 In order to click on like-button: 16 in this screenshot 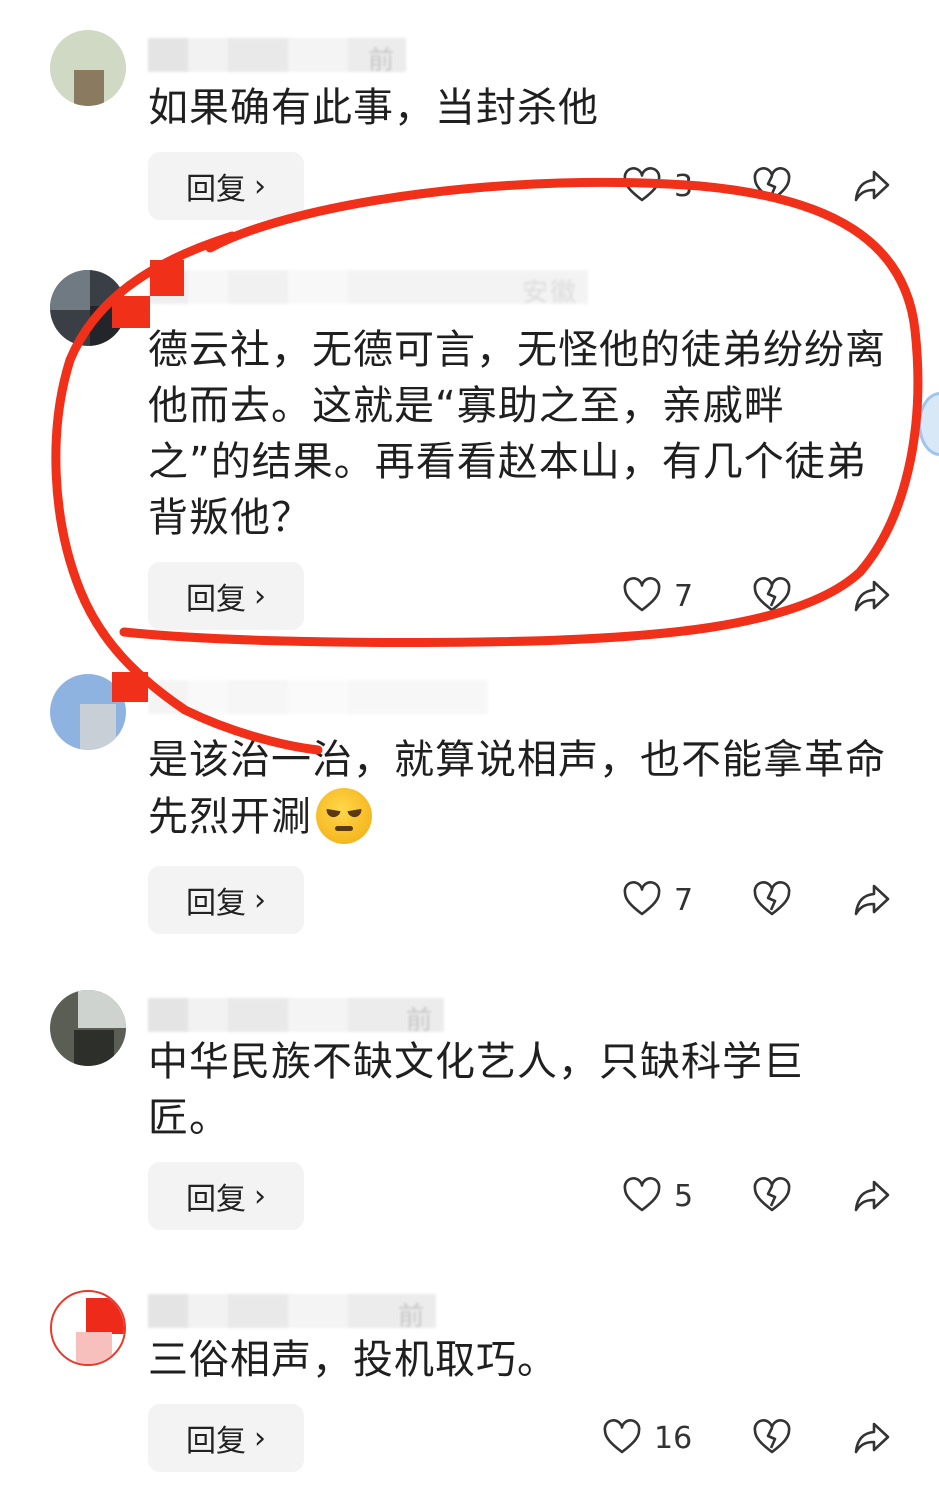, I will do `click(647, 1438)`.